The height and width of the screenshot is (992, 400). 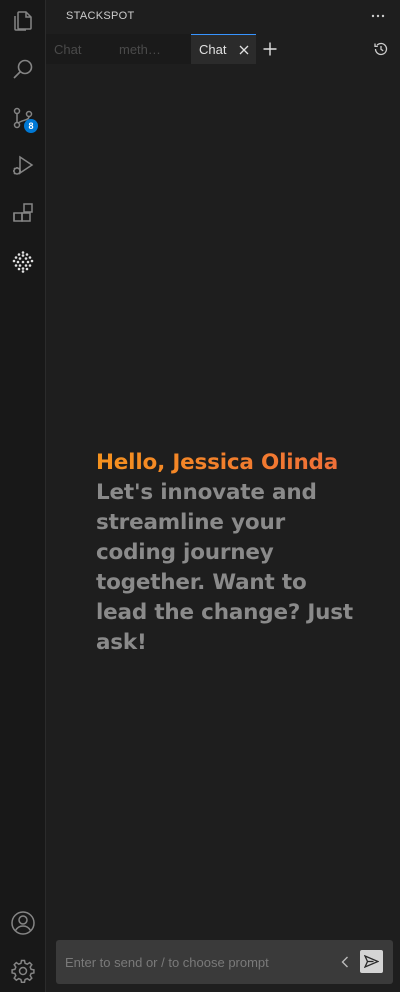 What do you see at coordinates (23, 923) in the screenshot?
I see `account-icon` at bounding box center [23, 923].